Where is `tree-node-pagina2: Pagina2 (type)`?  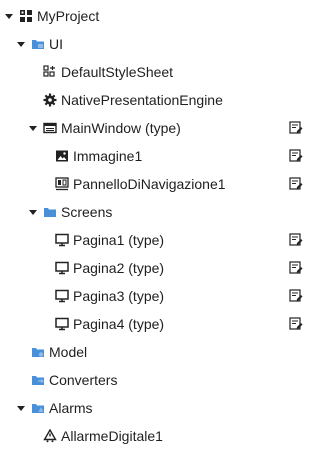
tree-node-pagina2: Pagina2 (type) is located at coordinates (157, 268).